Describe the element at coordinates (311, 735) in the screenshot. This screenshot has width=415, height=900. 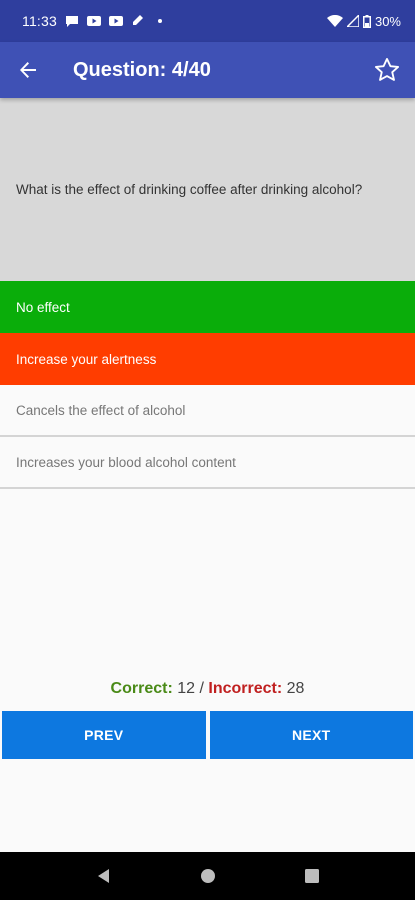
I see `next-button: NEXT` at that location.